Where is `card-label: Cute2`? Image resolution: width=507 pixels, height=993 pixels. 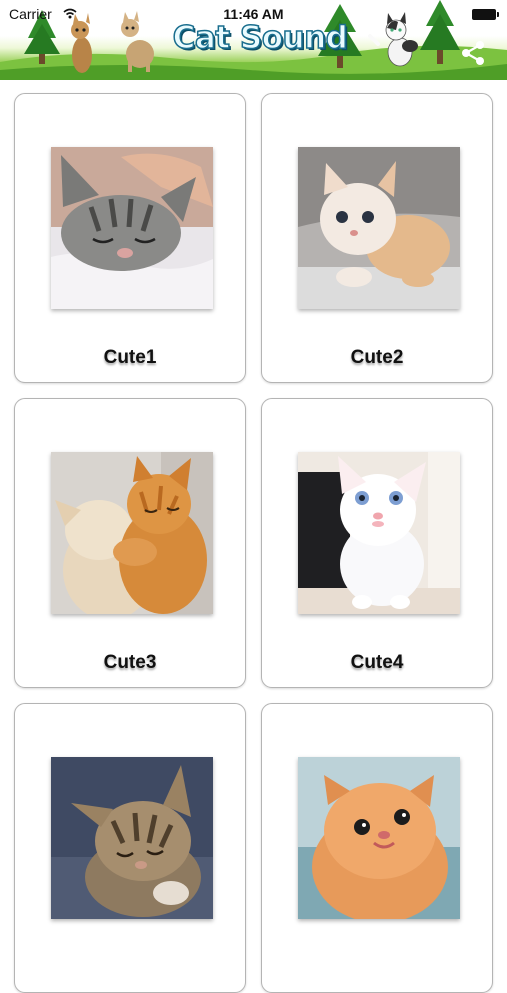 card-label: Cute2 is located at coordinates (377, 357).